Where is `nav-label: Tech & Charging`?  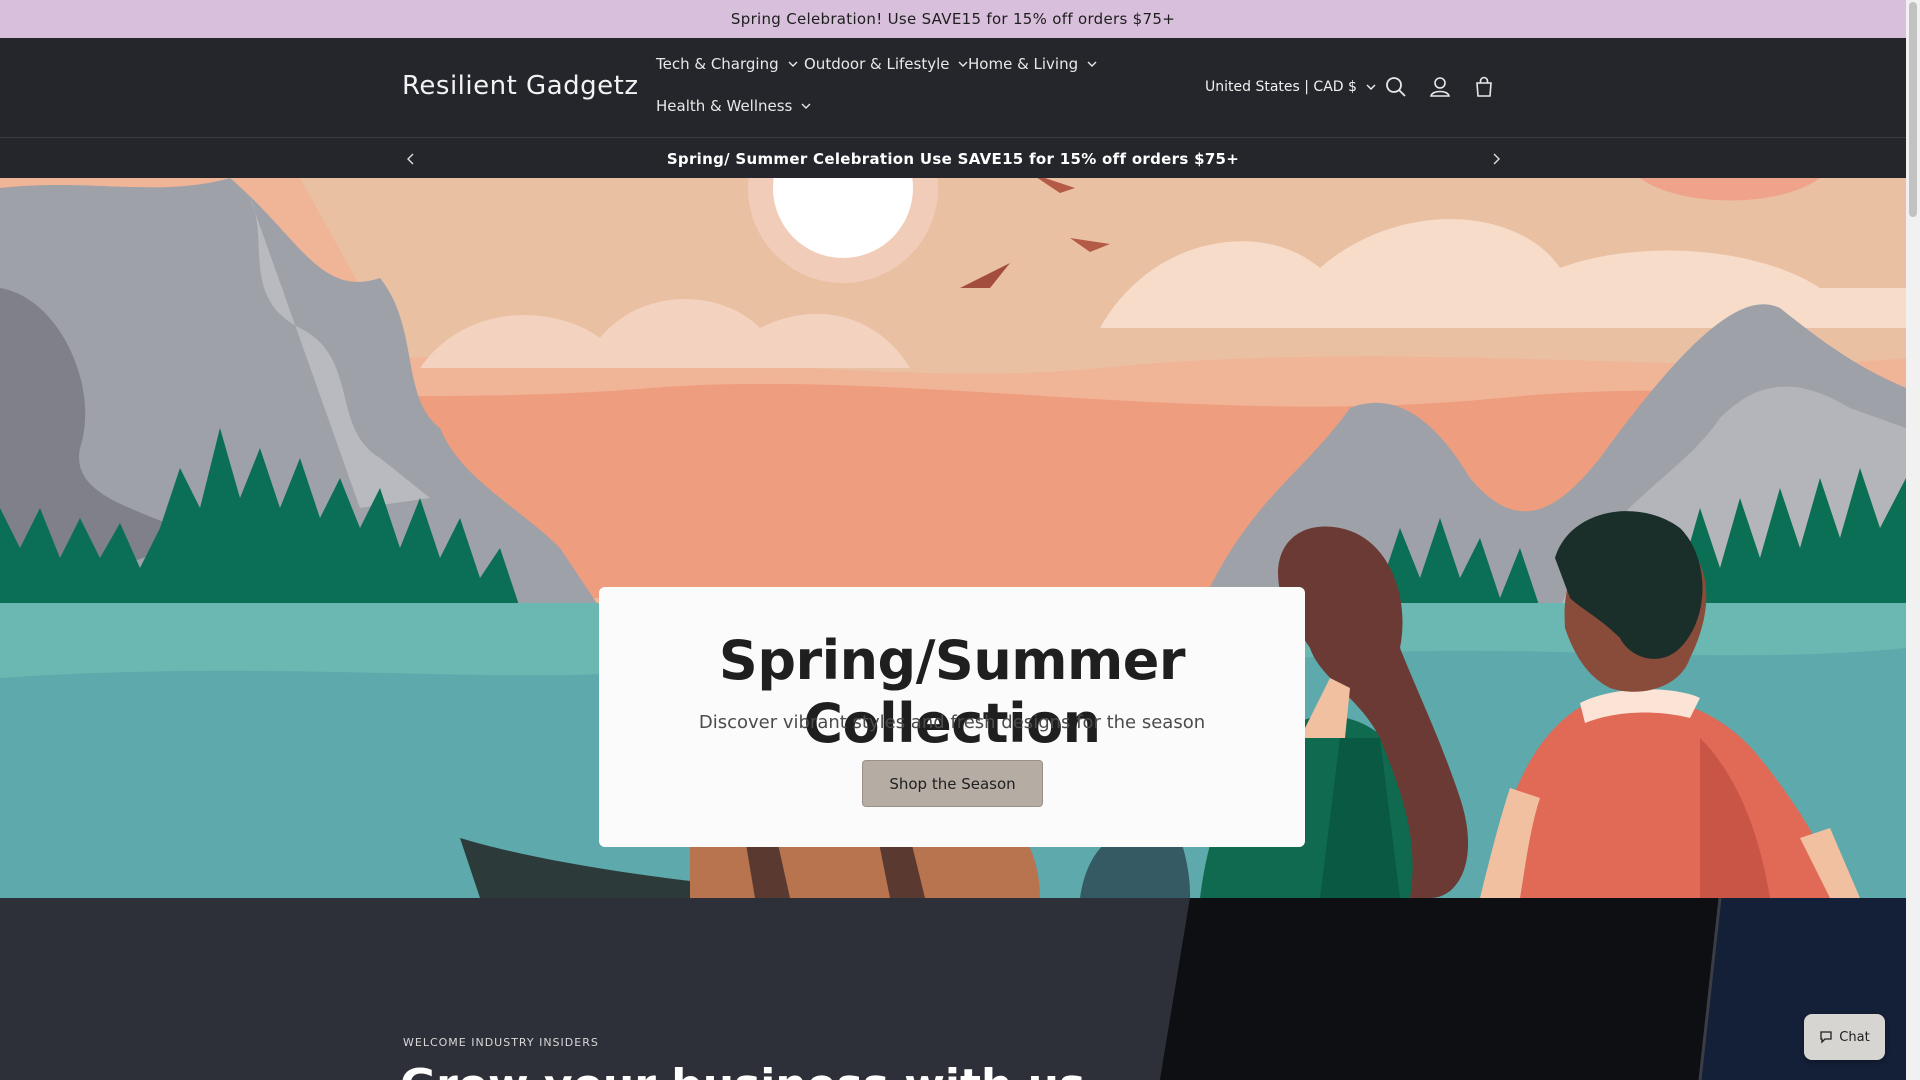
nav-label: Tech & Charging is located at coordinates (717, 64).